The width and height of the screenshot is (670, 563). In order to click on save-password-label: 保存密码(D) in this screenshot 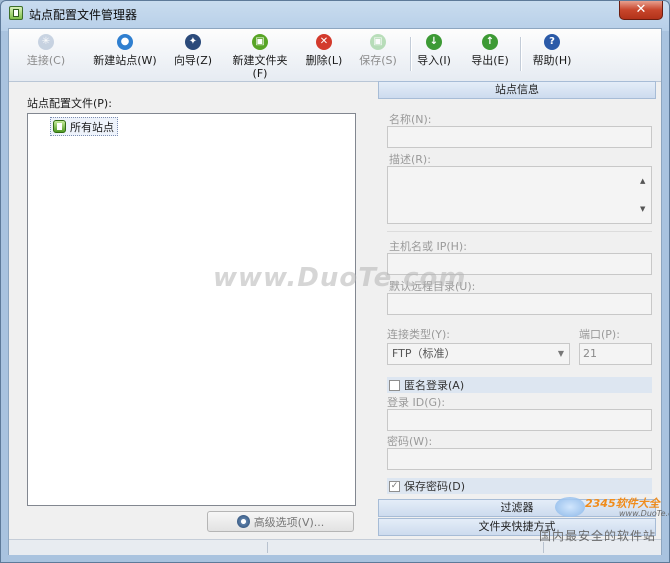, I will do `click(435, 486)`.